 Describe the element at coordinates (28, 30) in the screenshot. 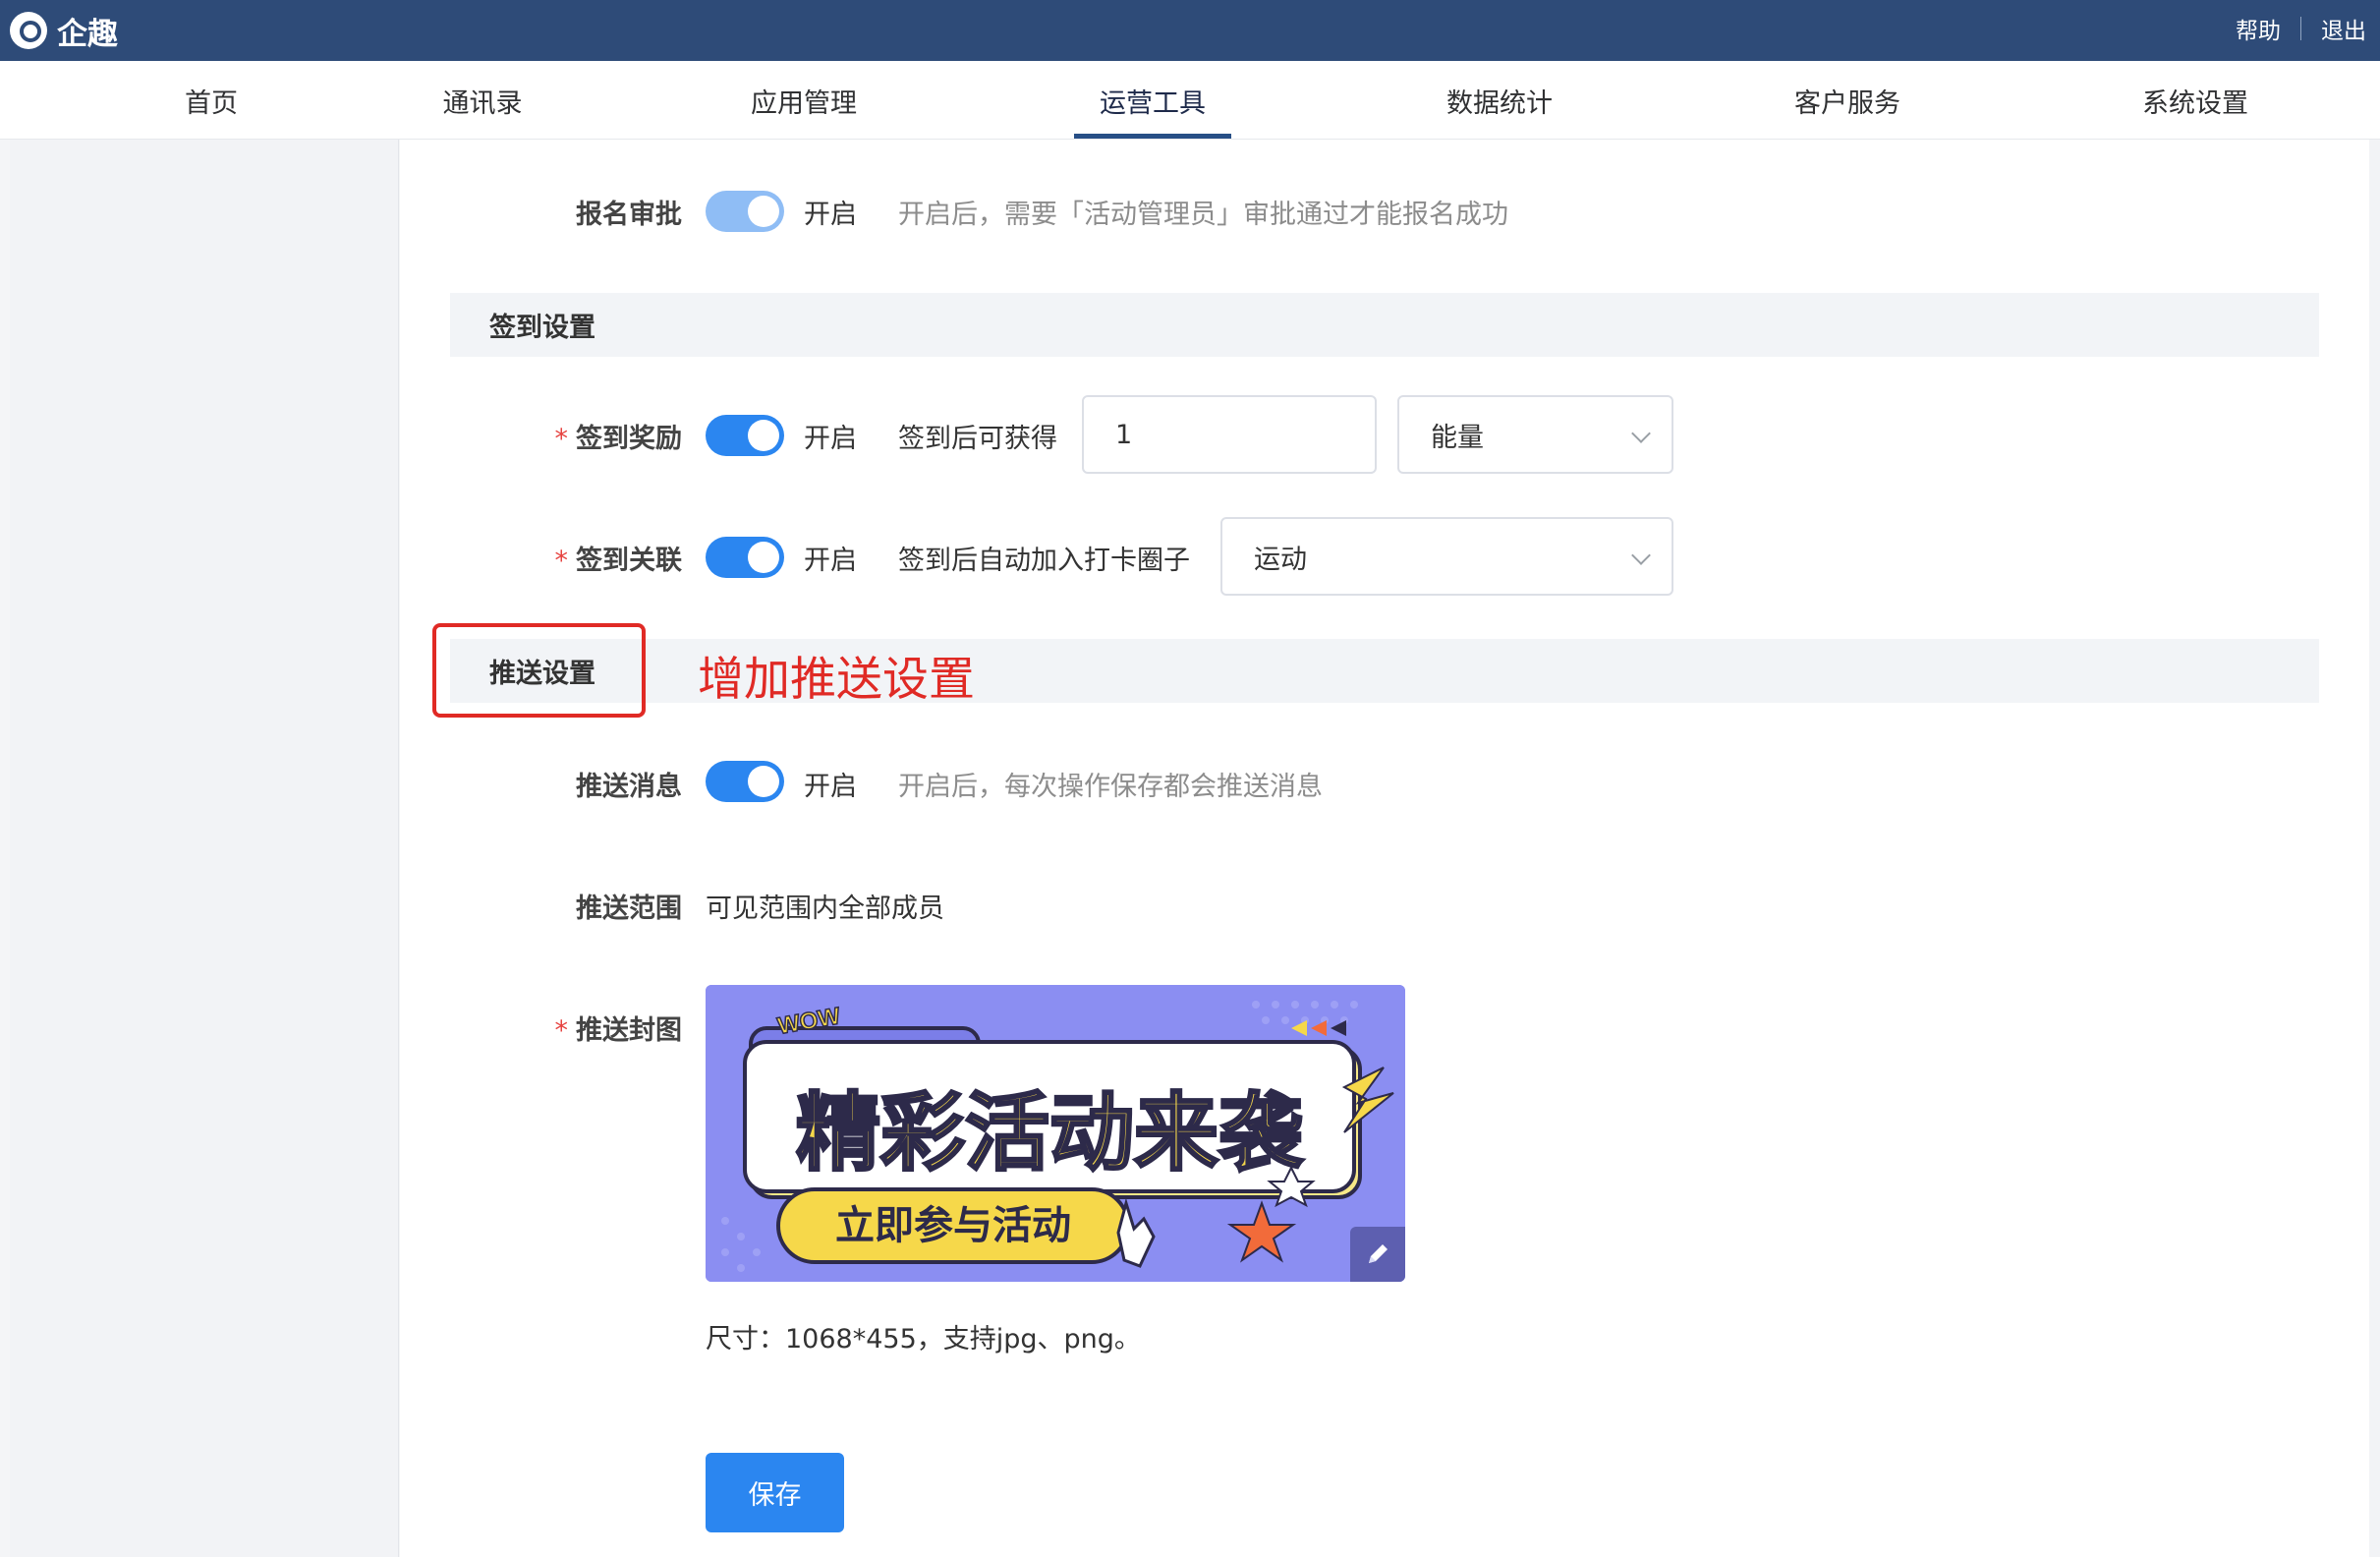

I see `logo-icon` at that location.